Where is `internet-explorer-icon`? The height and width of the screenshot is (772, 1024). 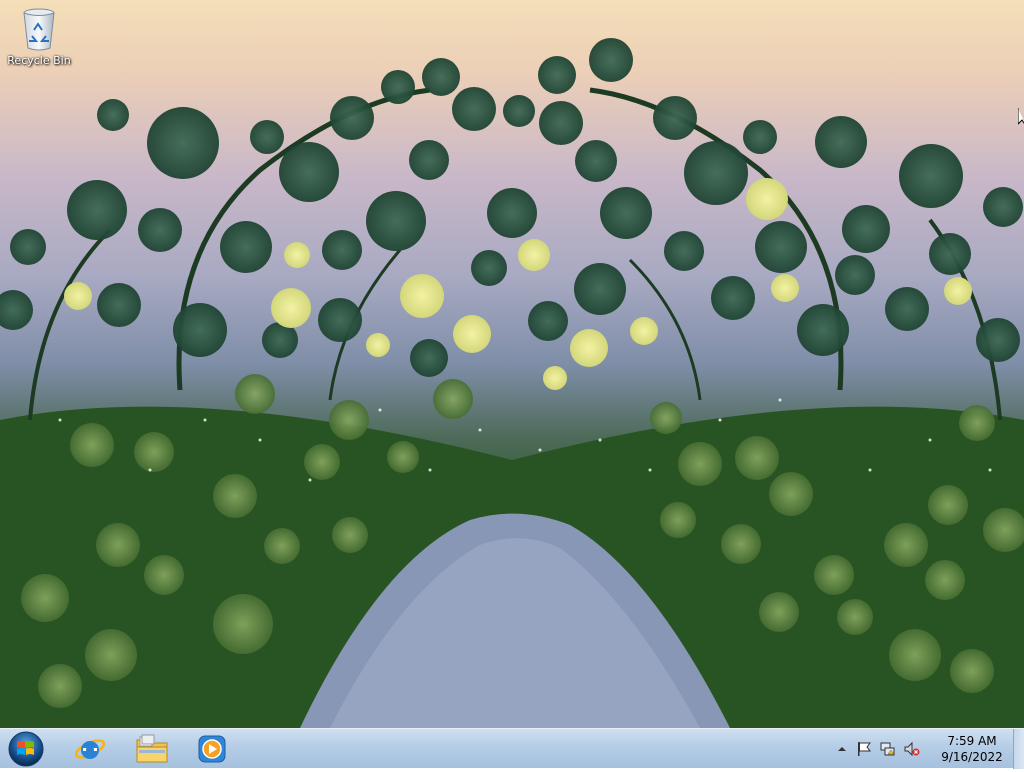 internet-explorer-icon is located at coordinates (90, 749).